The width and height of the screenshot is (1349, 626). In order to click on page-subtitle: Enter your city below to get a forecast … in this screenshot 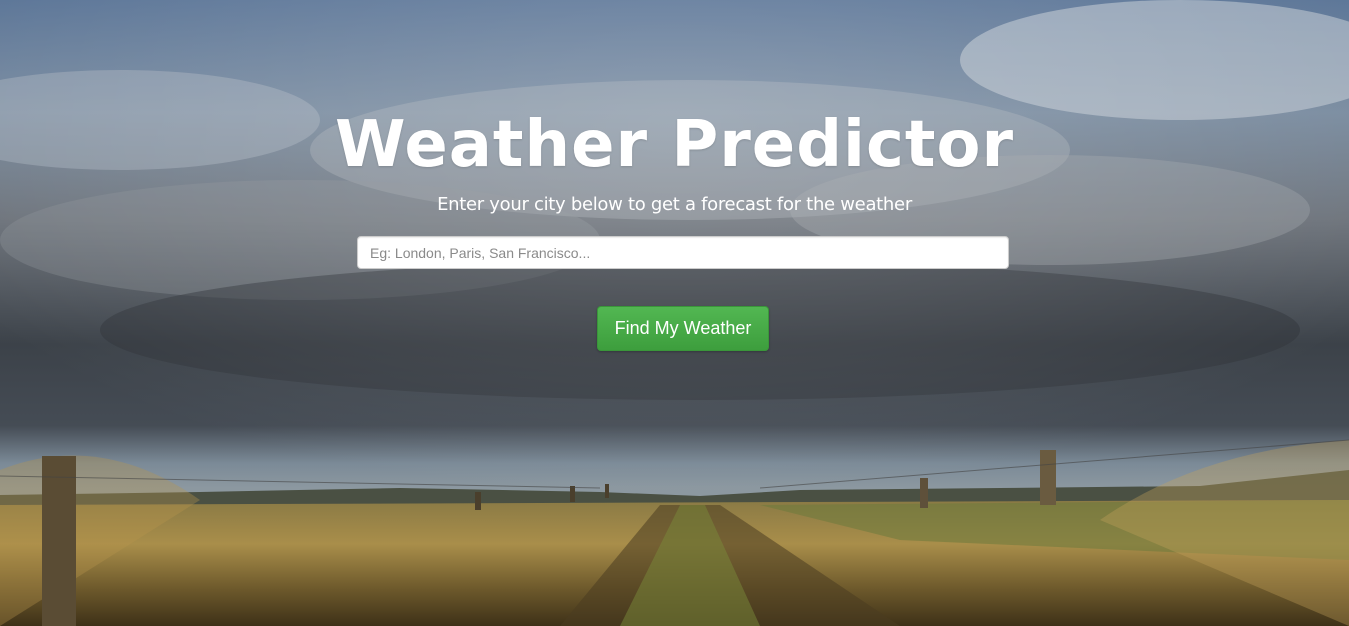, I will do `click(674, 204)`.